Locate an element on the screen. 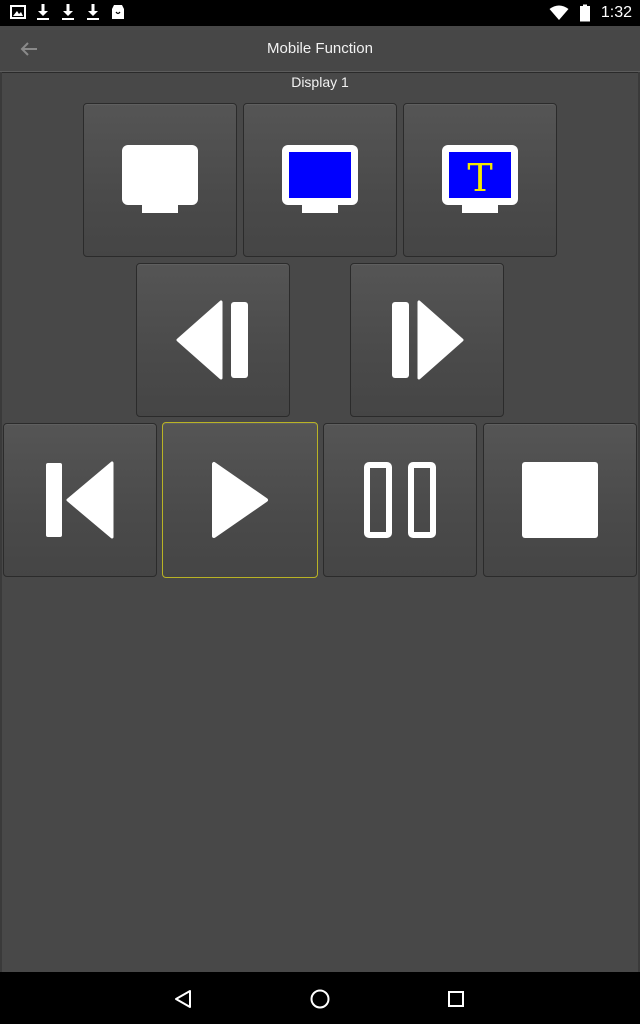 This screenshot has width=640, height=1024. system-icons: 1:32 is located at coordinates (590, 13).